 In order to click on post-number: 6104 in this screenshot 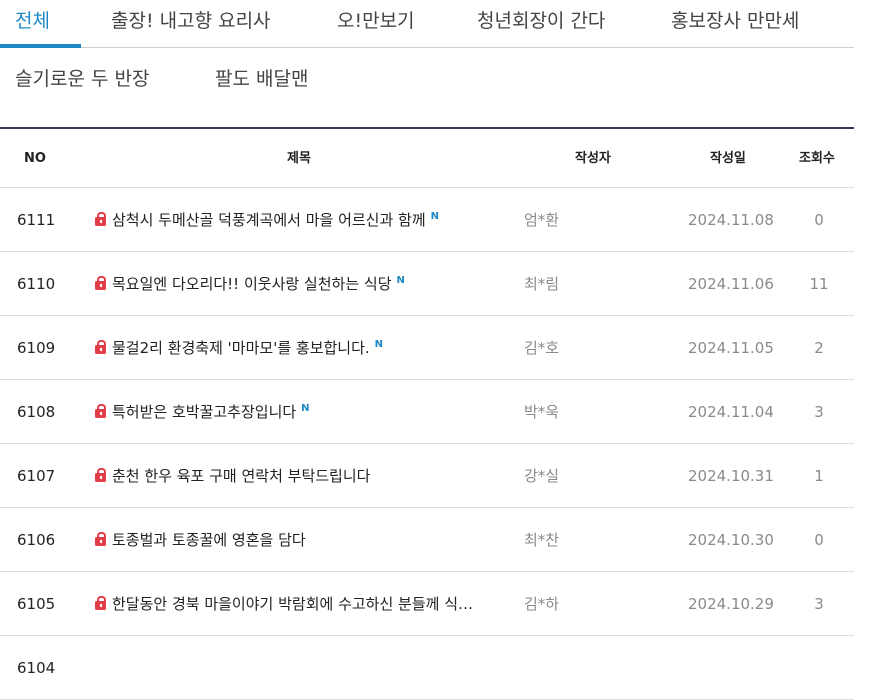, I will do `click(36, 668)`.